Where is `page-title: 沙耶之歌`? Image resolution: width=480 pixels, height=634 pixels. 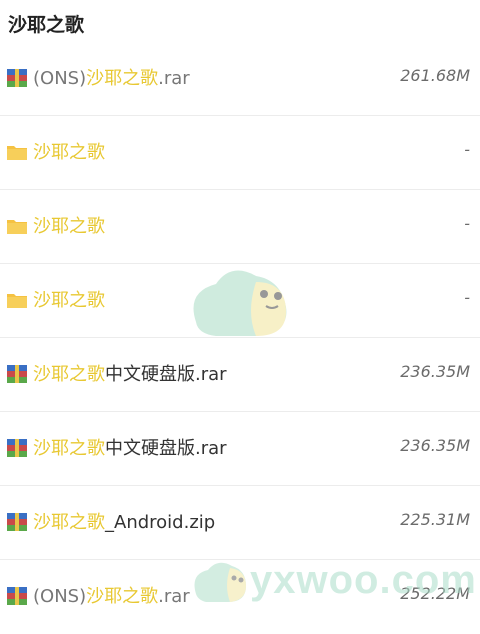
page-title: 沙耶之歌 is located at coordinates (46, 25).